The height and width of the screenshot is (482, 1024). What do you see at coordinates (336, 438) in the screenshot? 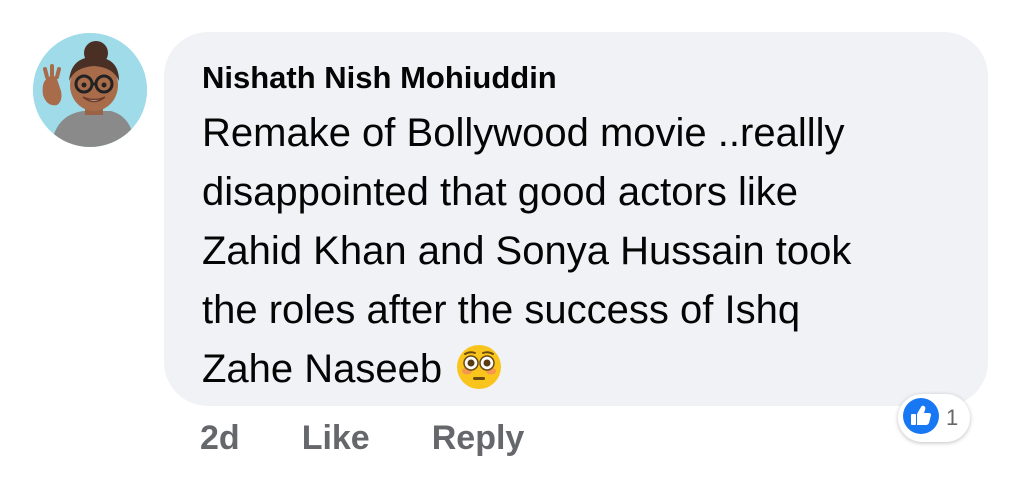
I see `like-button: Like` at bounding box center [336, 438].